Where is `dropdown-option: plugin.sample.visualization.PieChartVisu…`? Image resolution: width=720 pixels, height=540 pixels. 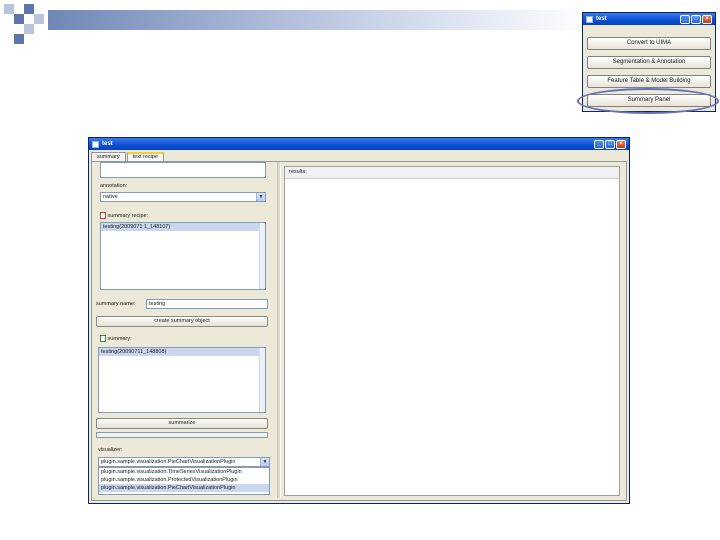 dropdown-option: plugin.sample.visualization.PieChartVisu… is located at coordinates (184, 488).